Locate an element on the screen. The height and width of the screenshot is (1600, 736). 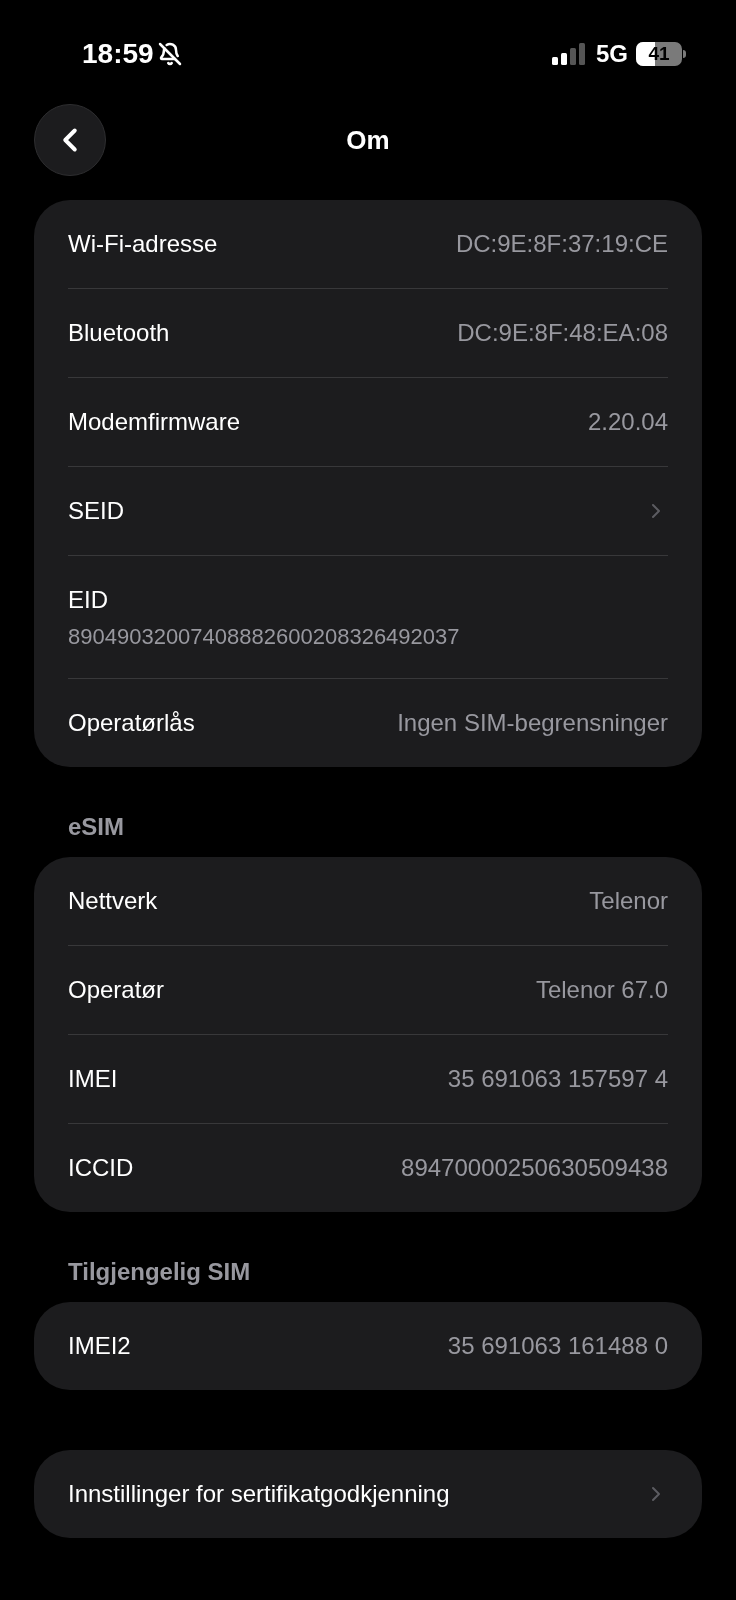
settings-row: SEID is located at coordinates (368, 511).